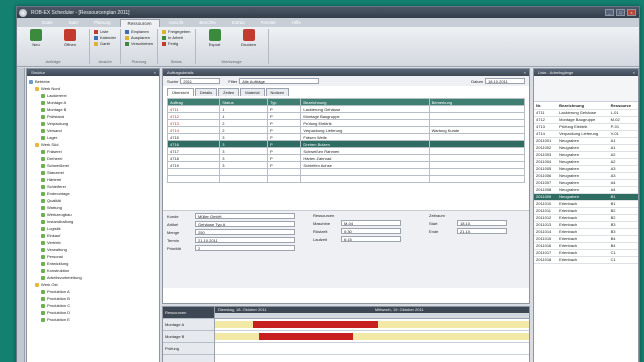 This screenshot has height=362, width=644. I want to click on tree-item: Logistik, so click(93, 228).